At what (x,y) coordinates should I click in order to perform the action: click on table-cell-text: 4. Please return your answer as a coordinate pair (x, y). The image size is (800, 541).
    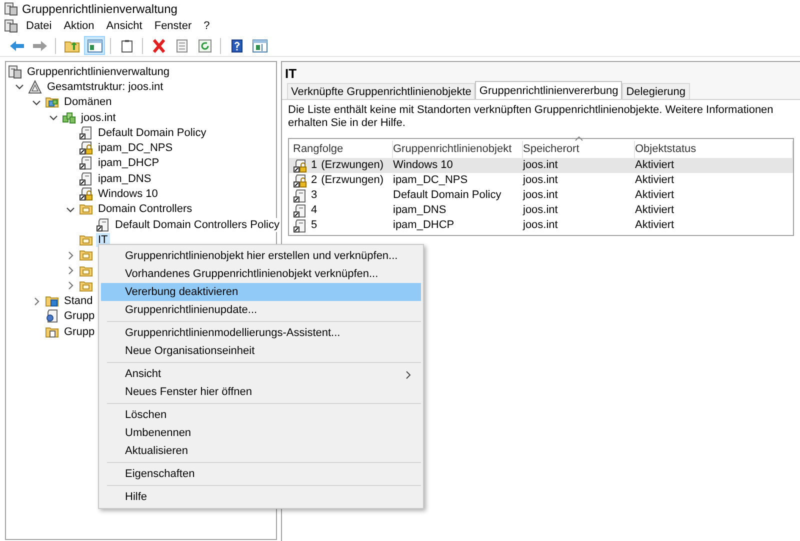
    Looking at the image, I should click on (314, 210).